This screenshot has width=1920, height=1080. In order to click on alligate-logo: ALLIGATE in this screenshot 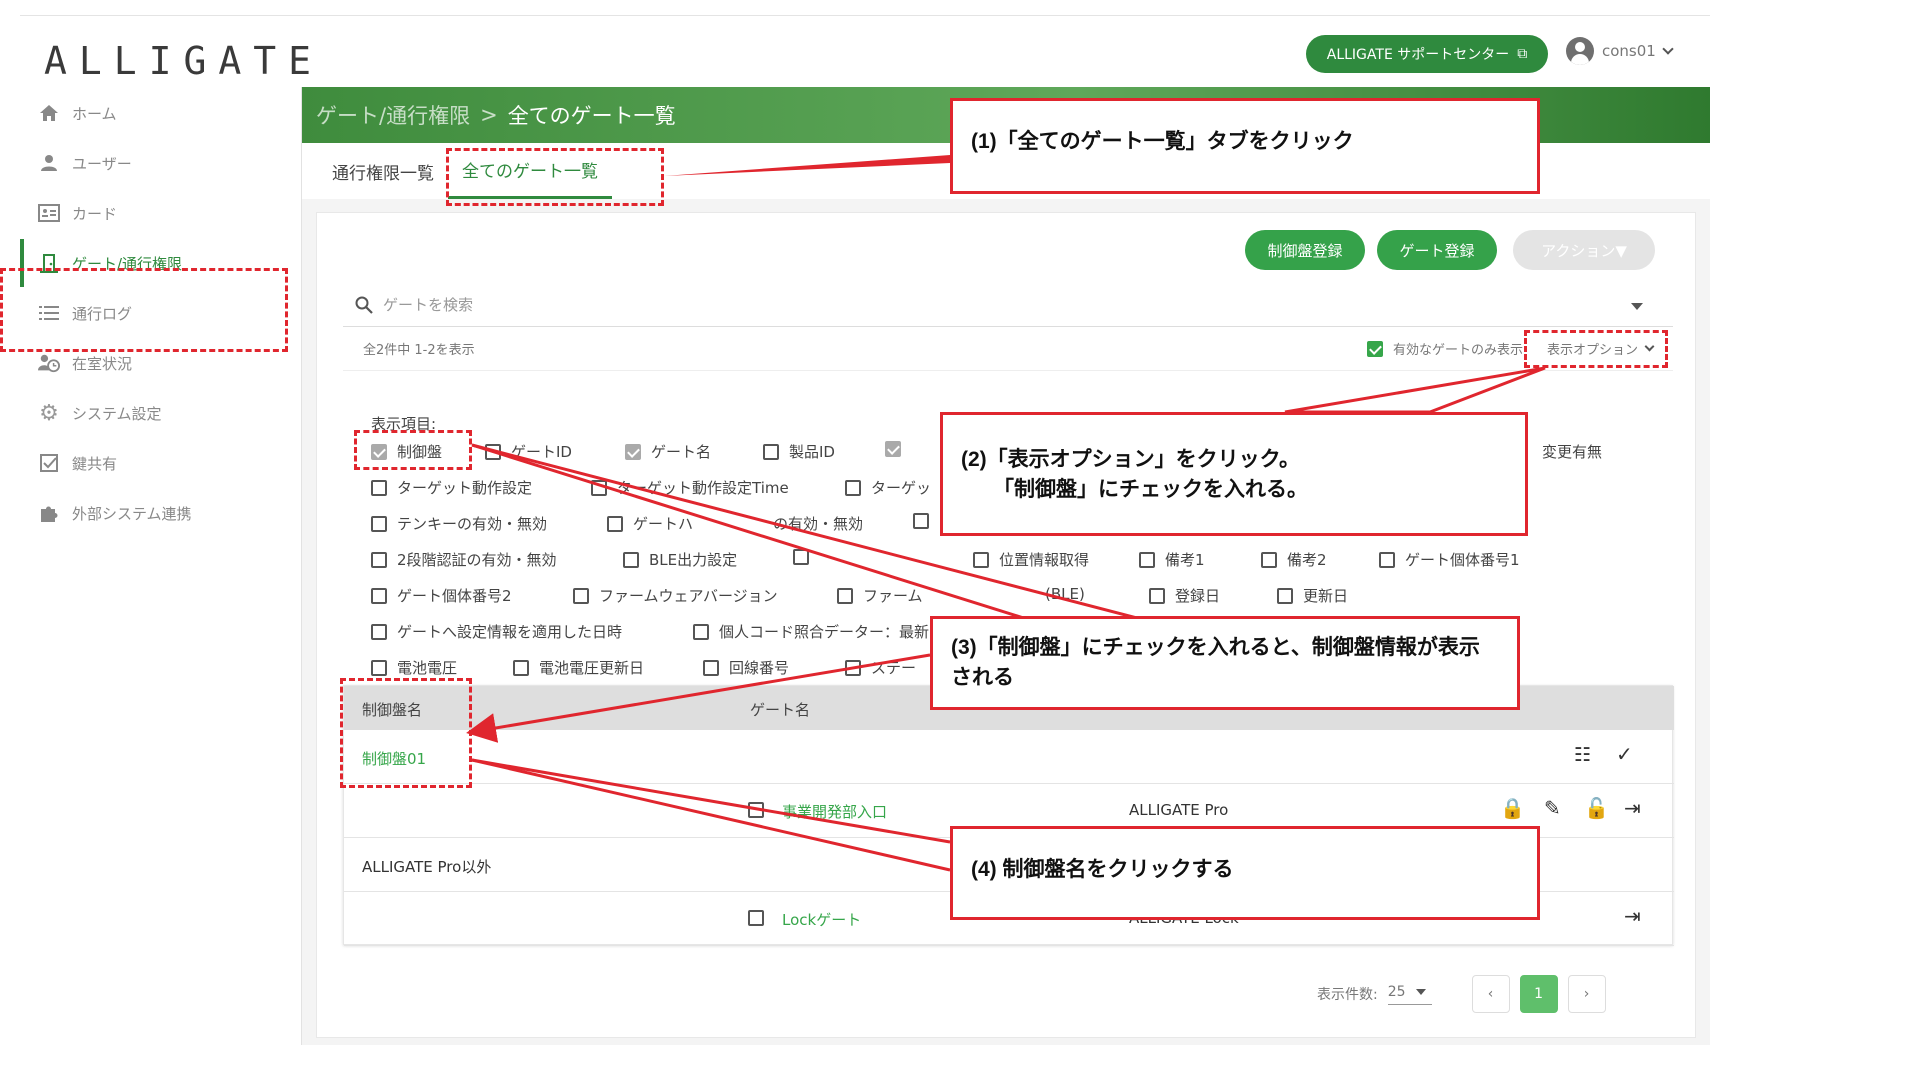, I will do `click(183, 61)`.